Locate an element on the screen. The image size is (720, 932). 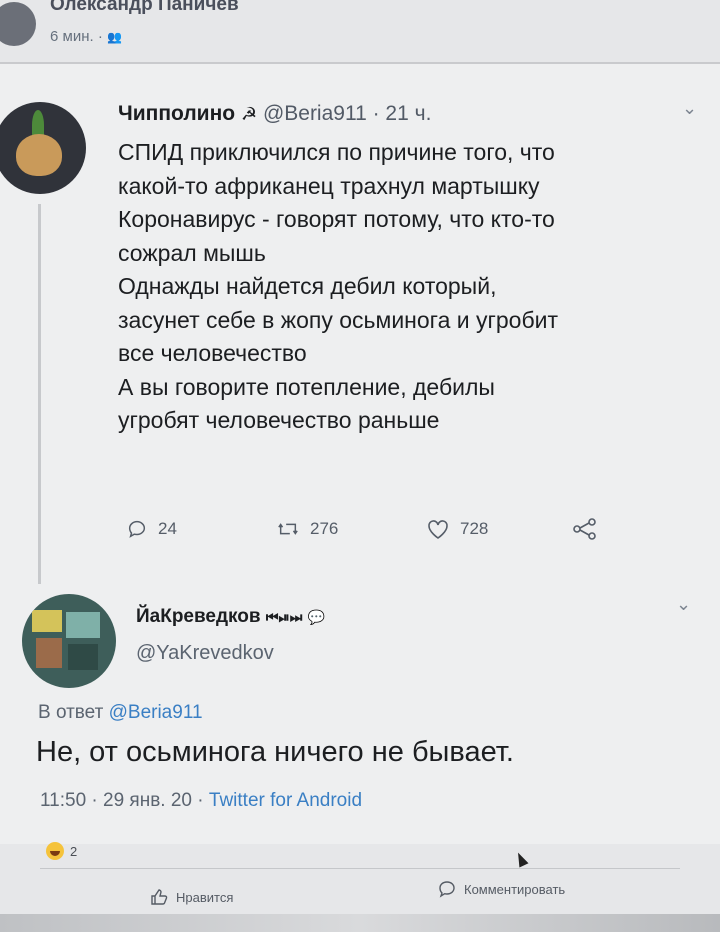
reply-display-name: ЙаКреведков ⏮⏯⏭ 💬 is located at coordinates (230, 617).